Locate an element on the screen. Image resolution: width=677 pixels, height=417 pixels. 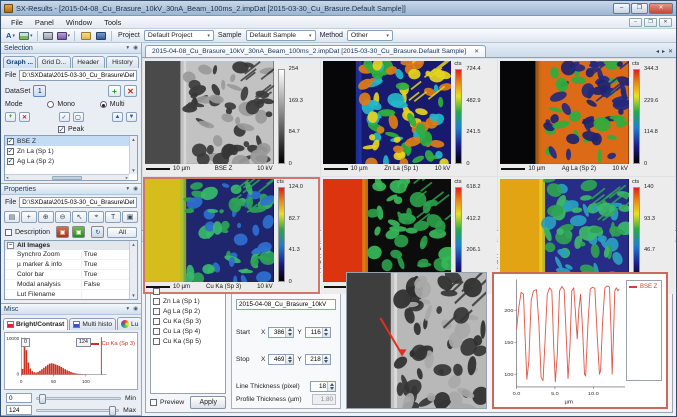
text-tool-button: T is located at coordinates (113, 217).